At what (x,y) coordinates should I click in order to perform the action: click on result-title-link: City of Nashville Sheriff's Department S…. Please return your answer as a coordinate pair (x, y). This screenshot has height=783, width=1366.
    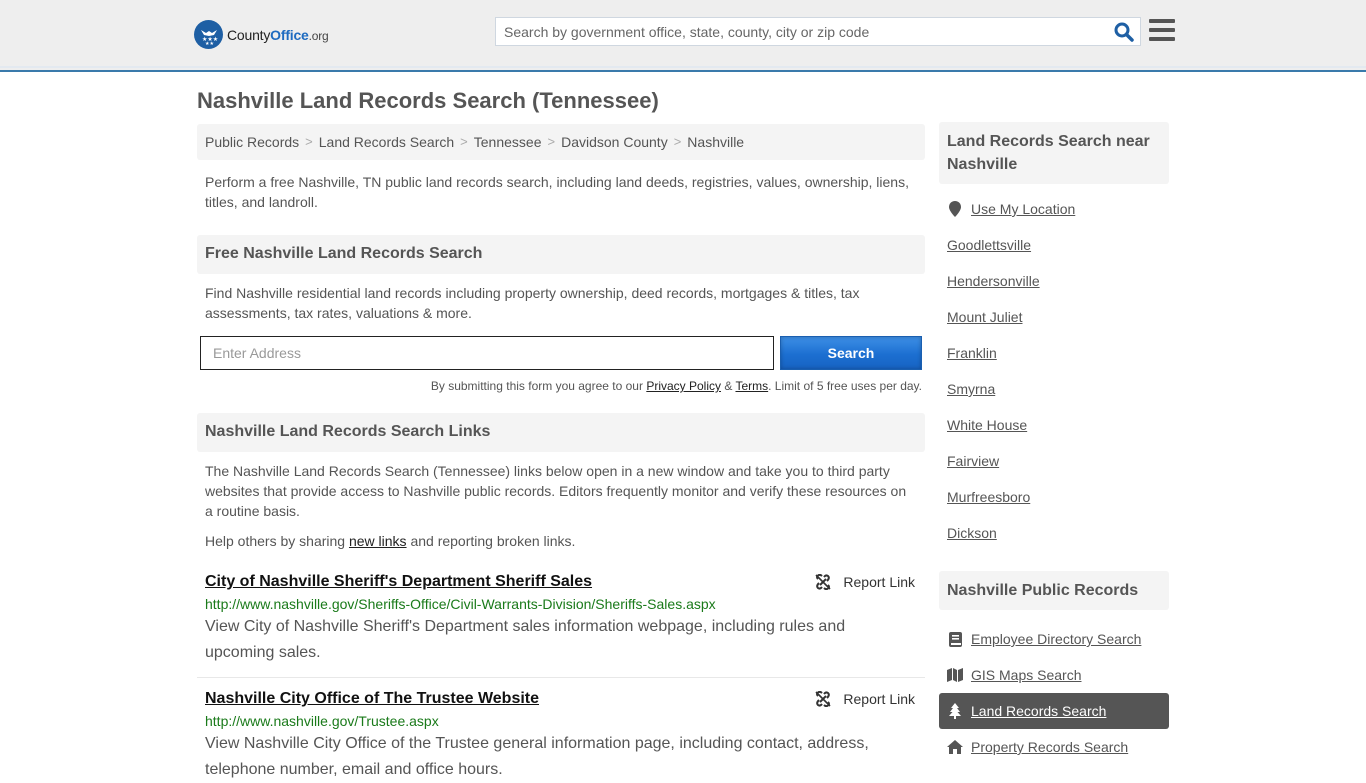
    Looking at the image, I should click on (398, 582).